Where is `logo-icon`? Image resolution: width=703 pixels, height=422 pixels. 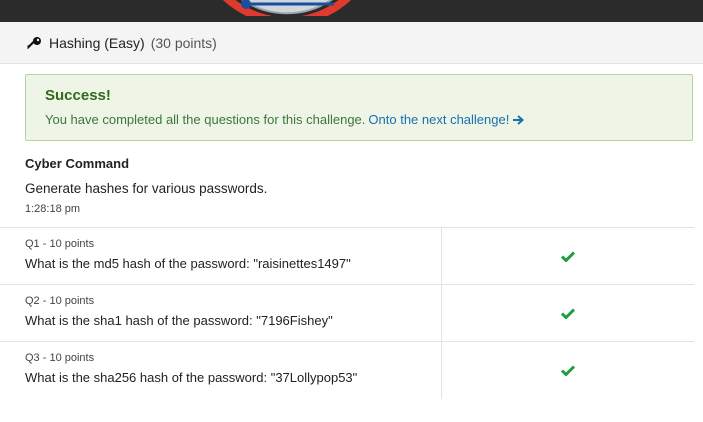 logo-icon is located at coordinates (287, 8).